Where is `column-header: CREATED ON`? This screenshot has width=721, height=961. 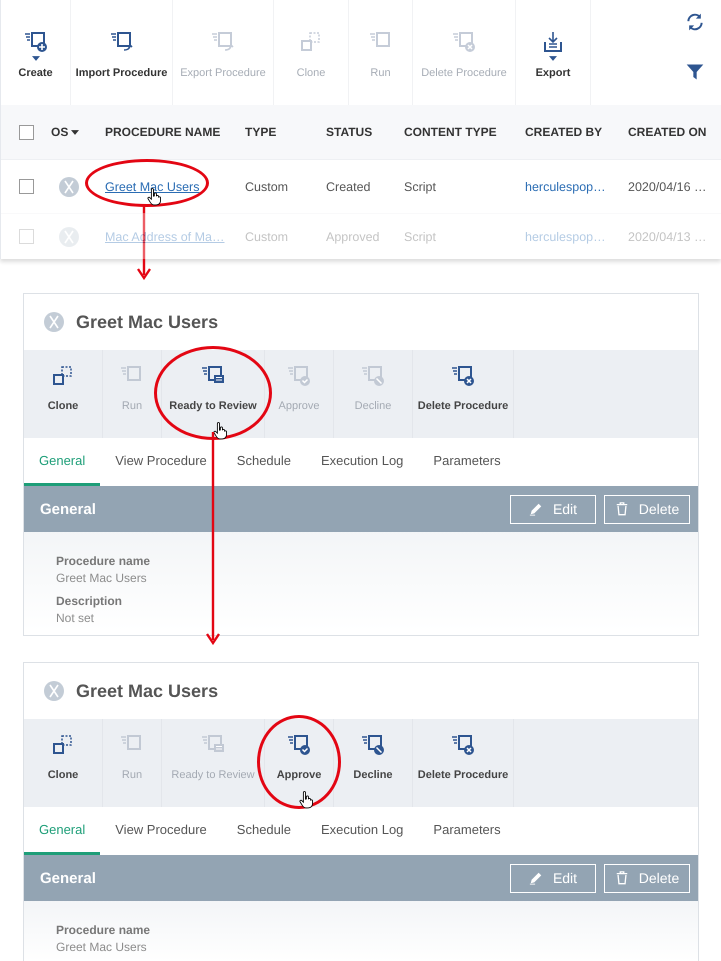 column-header: CREATED ON is located at coordinates (674, 132).